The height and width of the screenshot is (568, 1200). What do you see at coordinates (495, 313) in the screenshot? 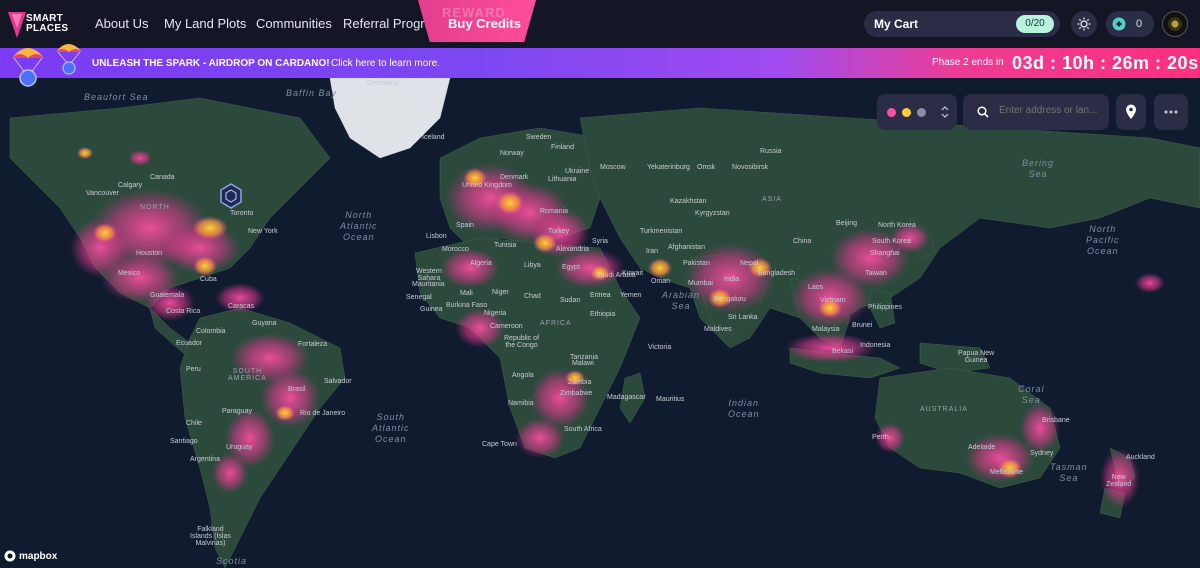
I see `place-label: Nigeria` at bounding box center [495, 313].